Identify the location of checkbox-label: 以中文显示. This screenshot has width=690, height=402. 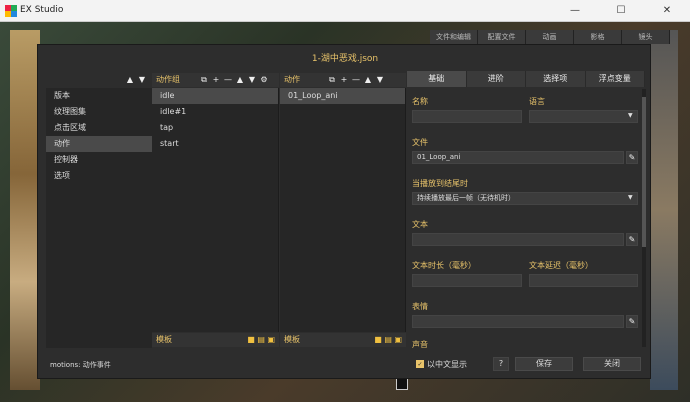
(447, 364).